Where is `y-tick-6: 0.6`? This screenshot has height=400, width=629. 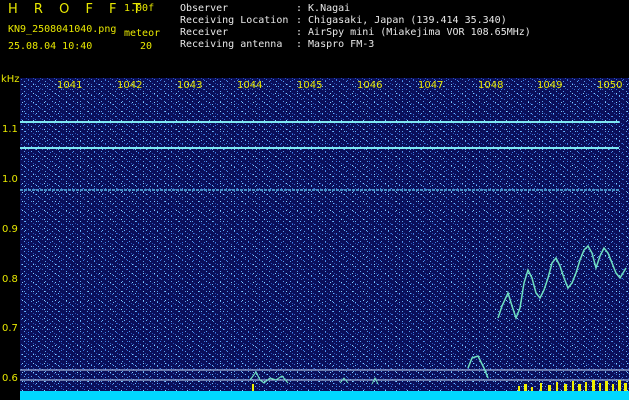
y-tick-6: 0.6 is located at coordinates (10, 378).